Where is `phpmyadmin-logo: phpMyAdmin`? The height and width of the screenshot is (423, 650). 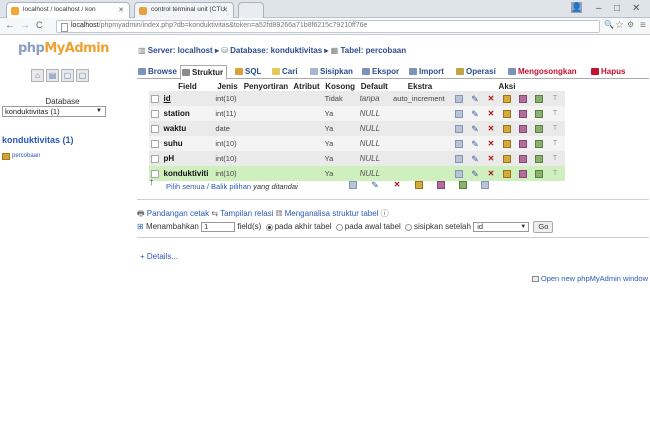
phpmyadmin-logo: phpMyAdmin is located at coordinates (63, 48).